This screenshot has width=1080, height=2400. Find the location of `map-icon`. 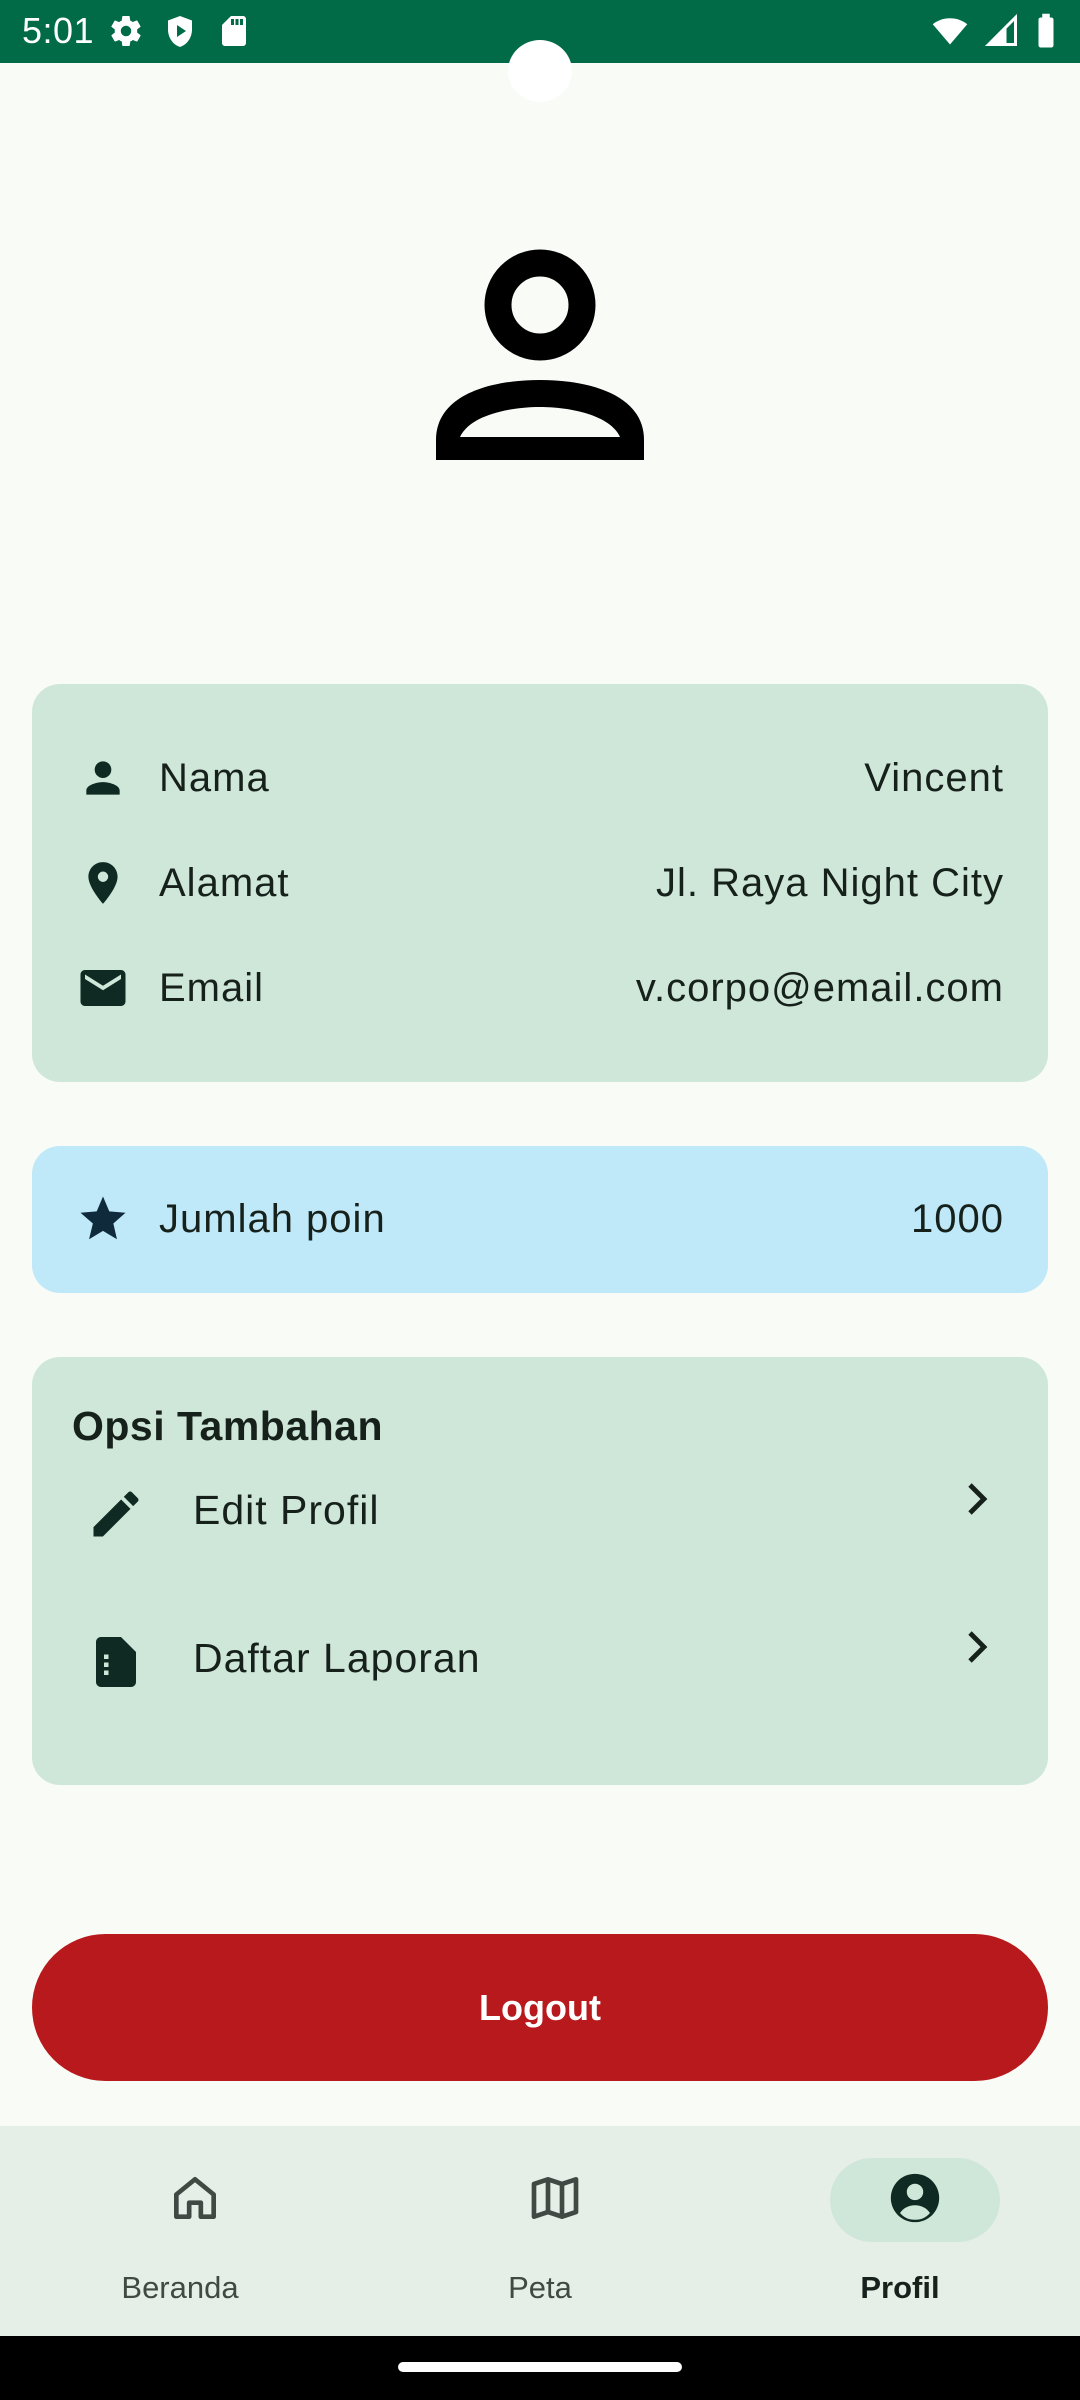

map-icon is located at coordinates (555, 2200).